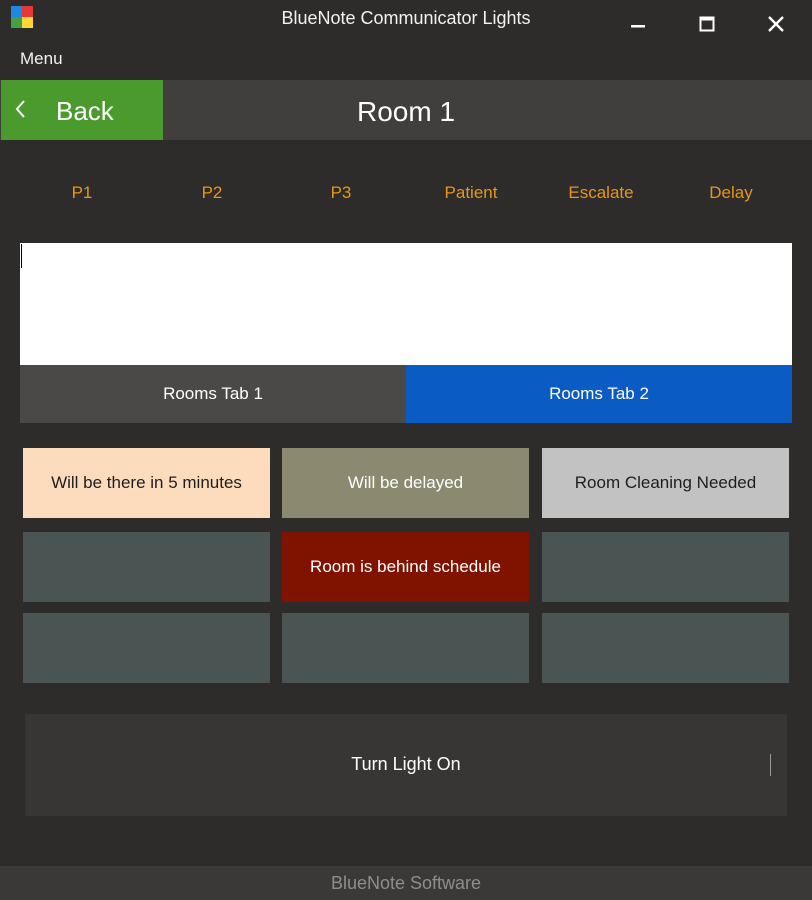 This screenshot has height=900, width=812. I want to click on room-header: Back Room 1, so click(406, 110).